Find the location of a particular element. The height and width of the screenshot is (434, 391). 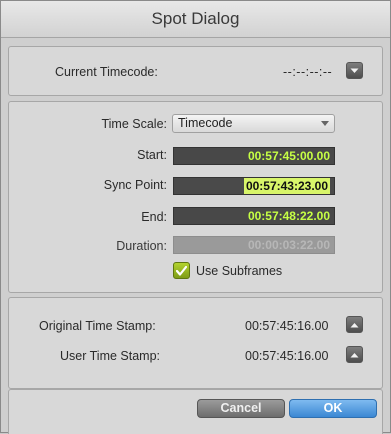

start-label: Start: is located at coordinates (152, 155).